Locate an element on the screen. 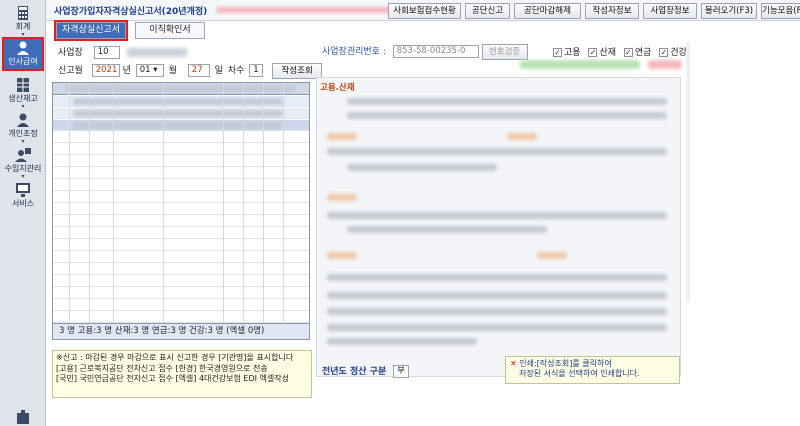 The image size is (800, 426). person-icon is located at coordinates (23, 48).